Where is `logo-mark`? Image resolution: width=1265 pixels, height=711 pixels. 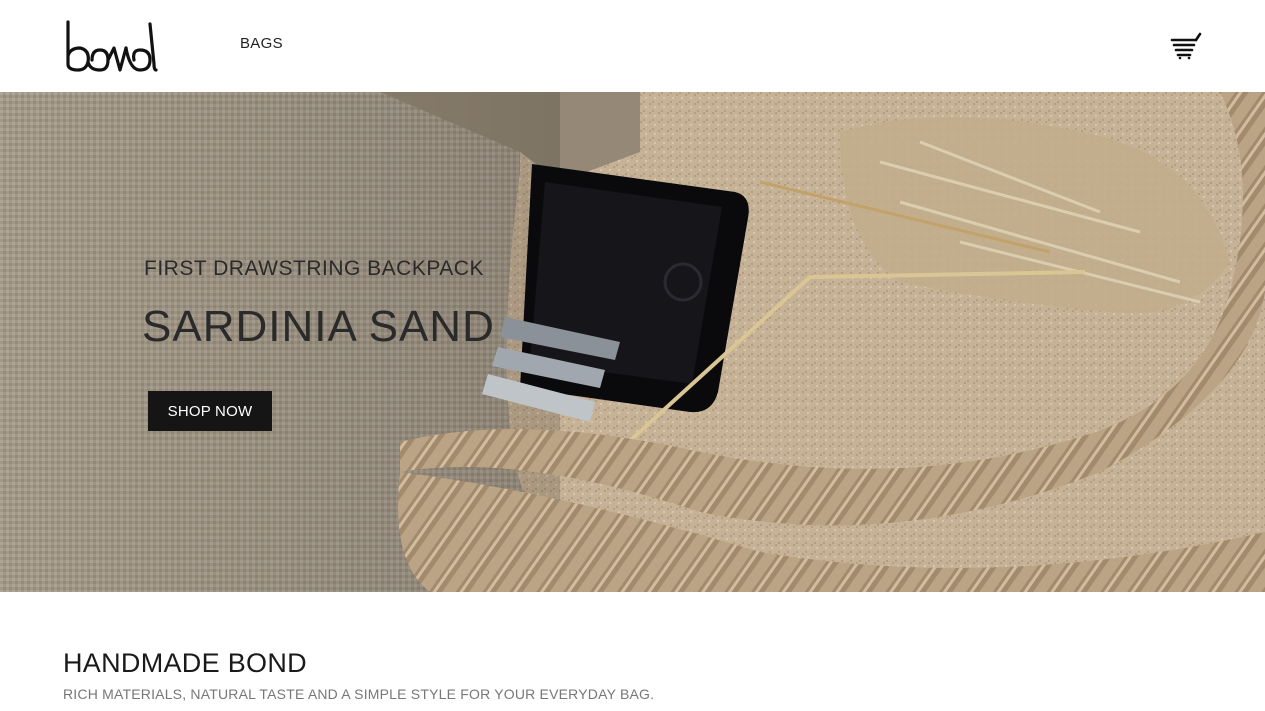
logo-mark is located at coordinates (112, 46).